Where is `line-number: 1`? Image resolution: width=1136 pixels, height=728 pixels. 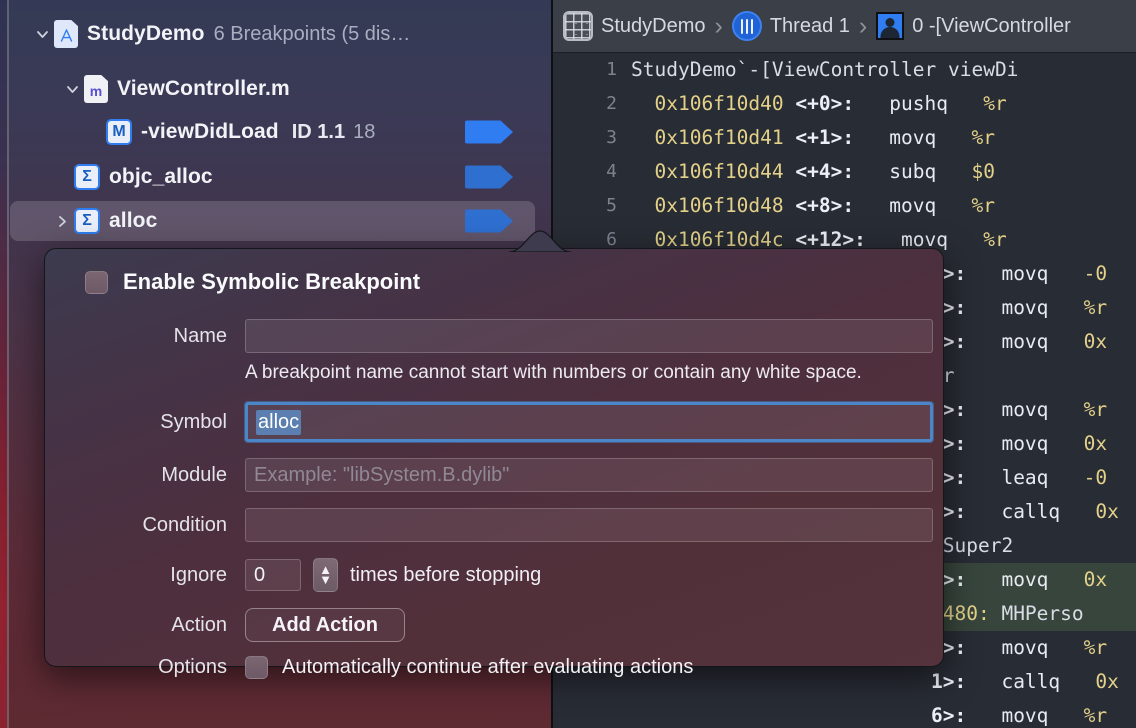
line-number: 1 is located at coordinates (611, 69).